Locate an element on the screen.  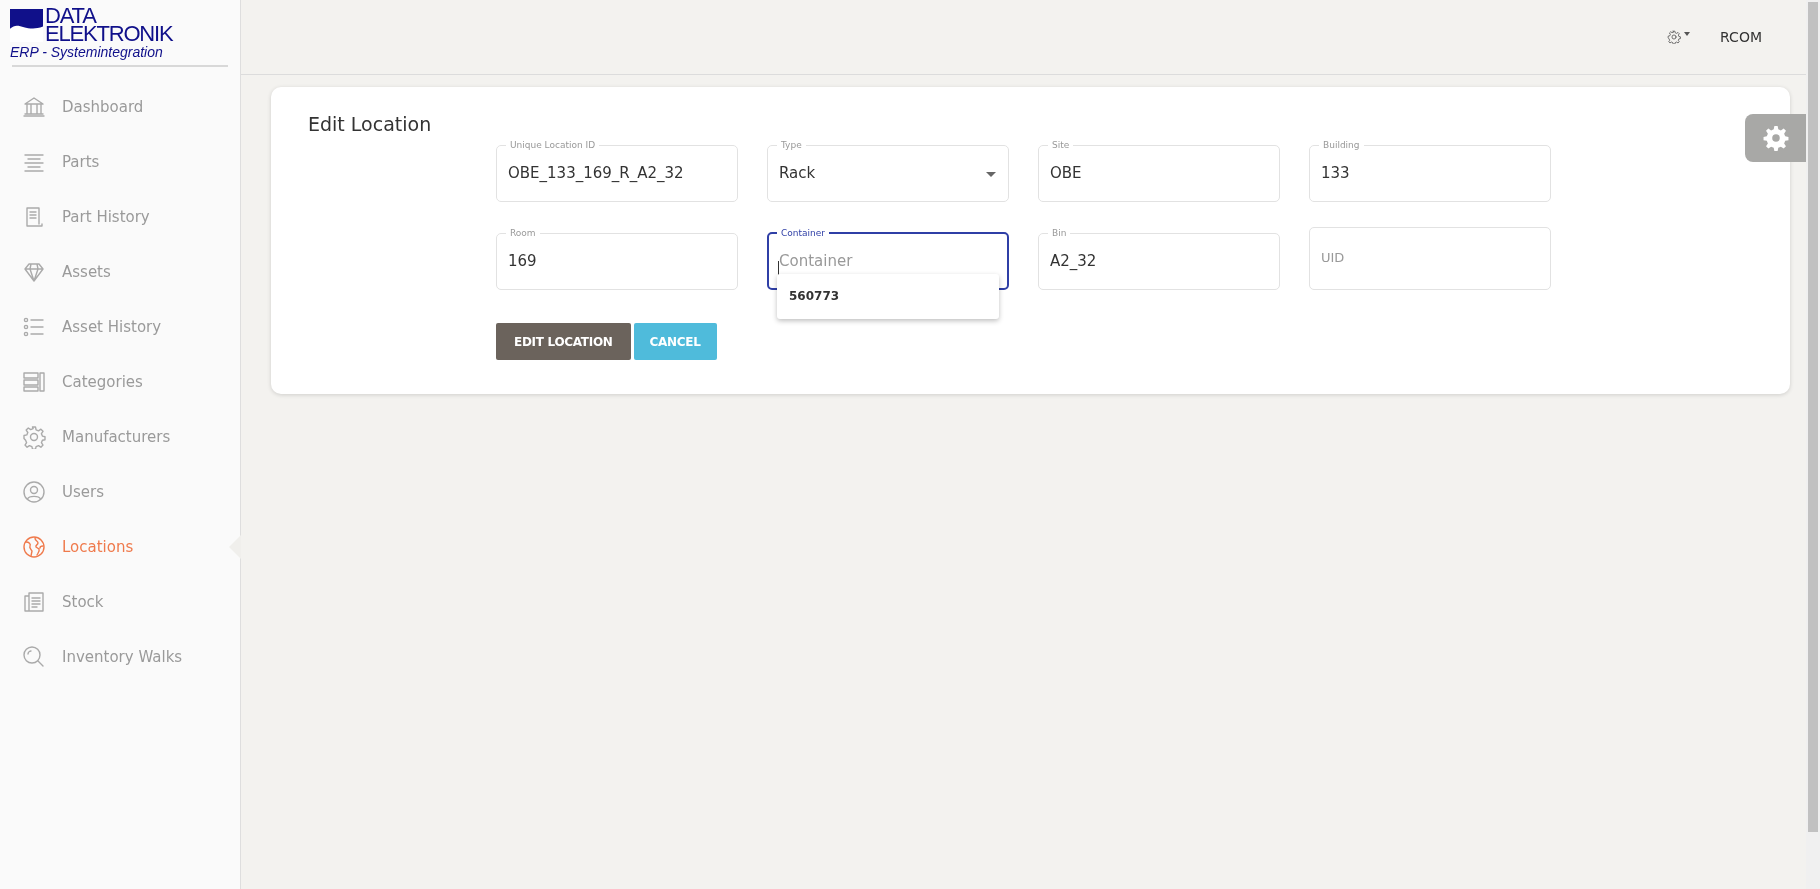
sidebar-item: Dashboard is located at coordinates (120, 106).